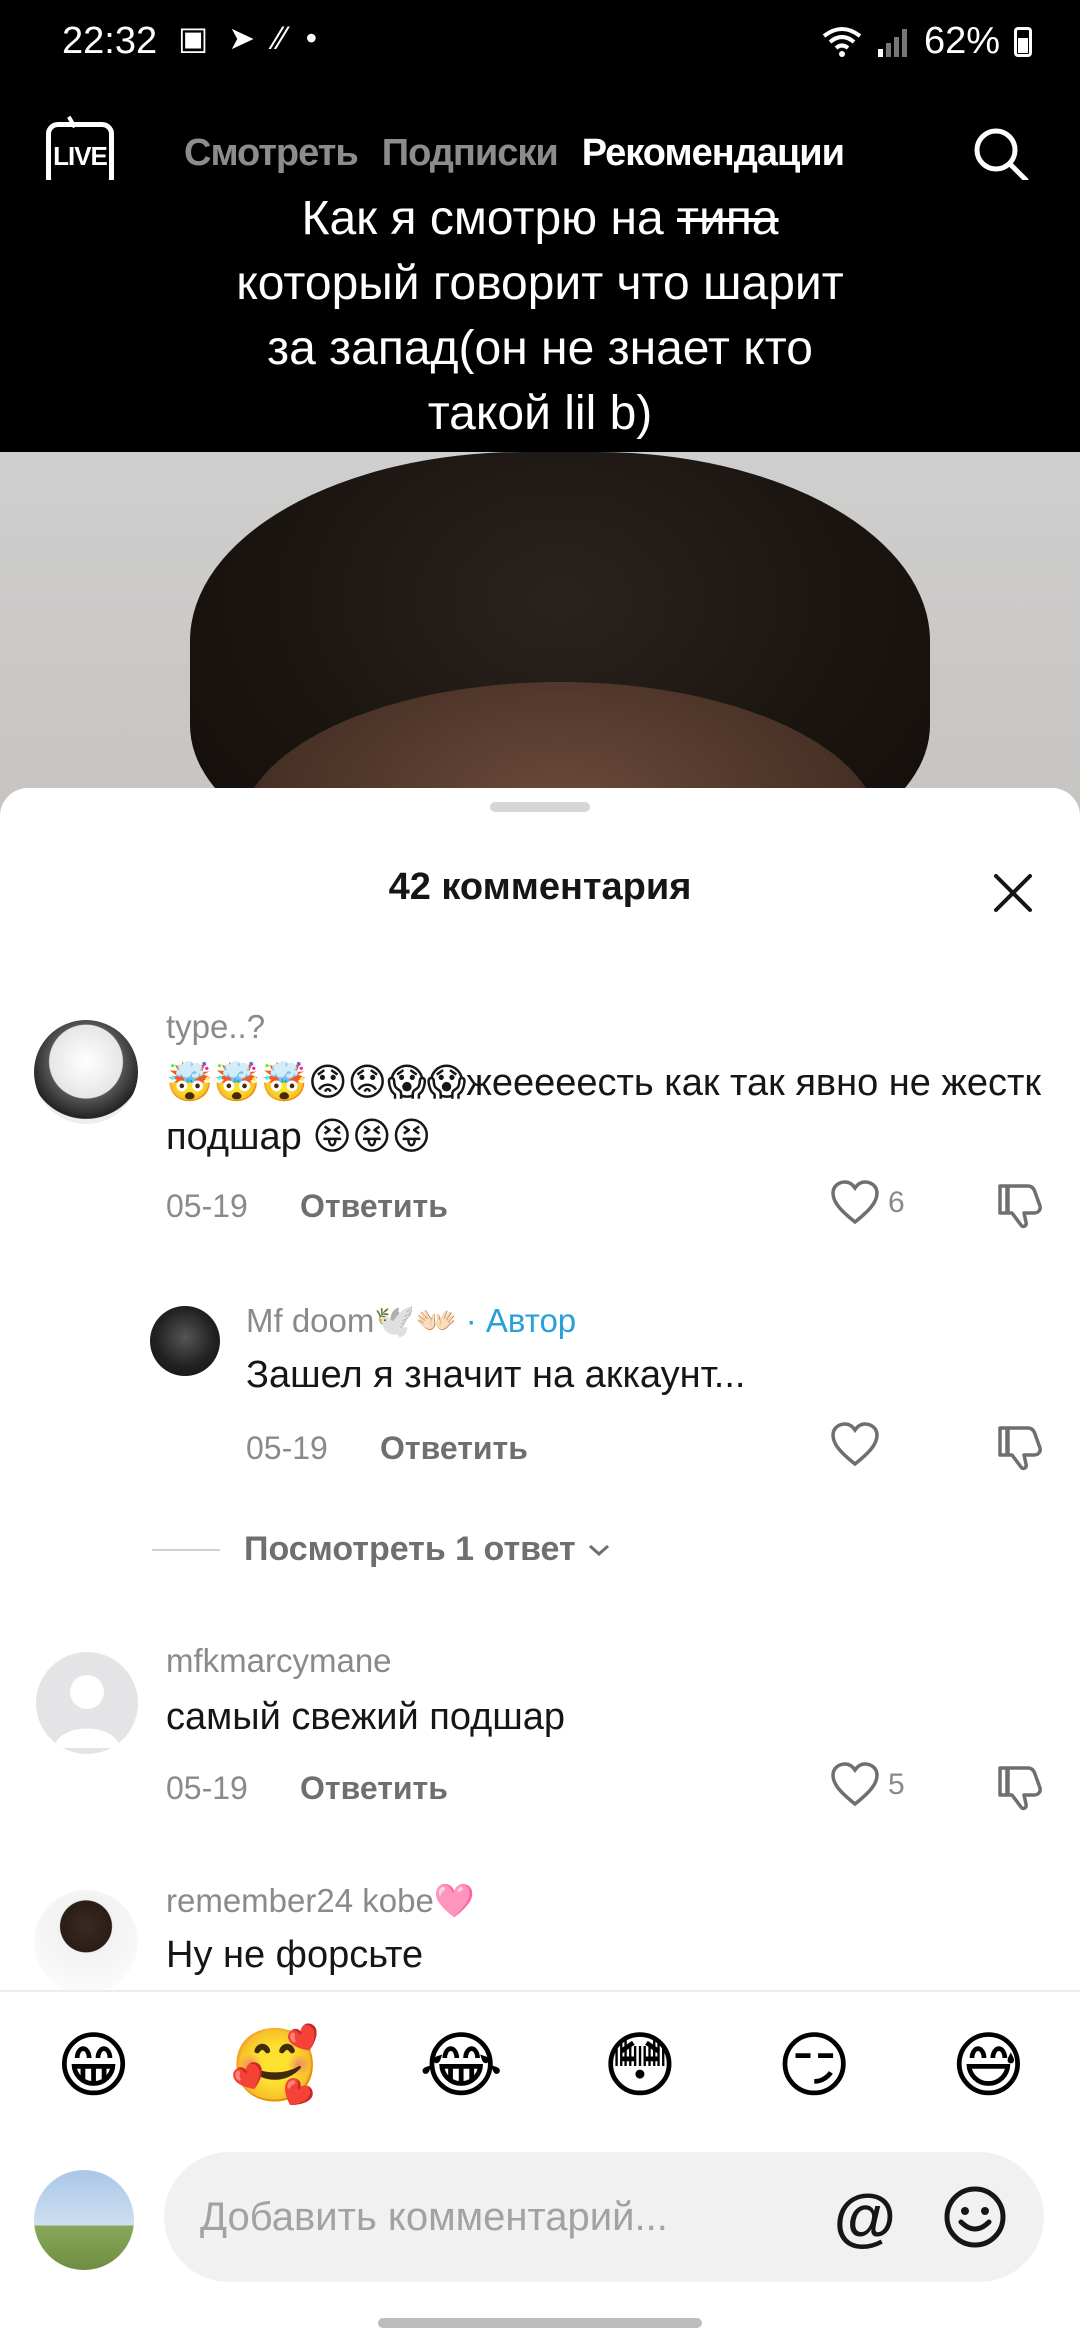 The width and height of the screenshot is (1080, 2340). I want to click on like-button: 5, so click(867, 1785).